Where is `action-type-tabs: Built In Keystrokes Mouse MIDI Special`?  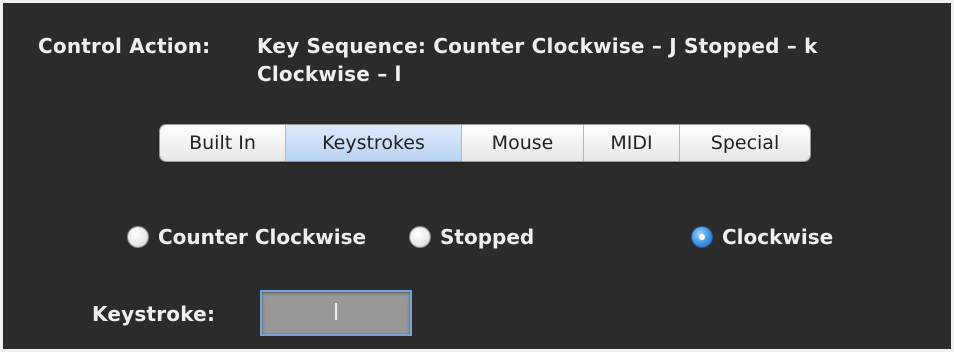 action-type-tabs: Built In Keystrokes Mouse MIDI Special is located at coordinates (485, 143).